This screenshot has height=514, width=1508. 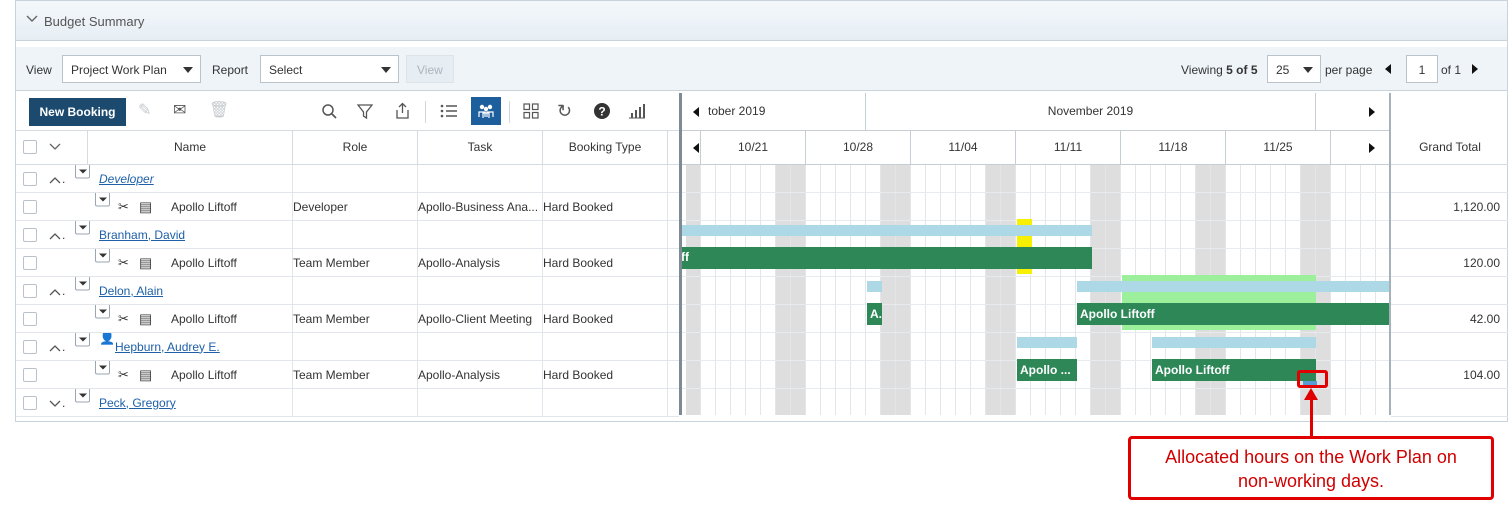 What do you see at coordinates (329, 69) in the screenshot?
I see `report-select: Select` at bounding box center [329, 69].